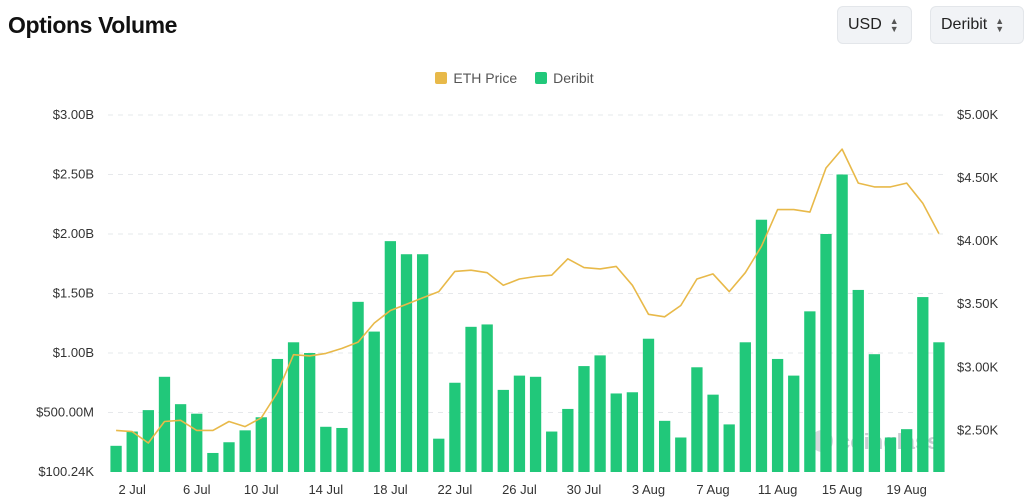 This screenshot has width=1029, height=501. What do you see at coordinates (778, 489) in the screenshot?
I see `x-axis-tick-label: 11 Aug` at bounding box center [778, 489].